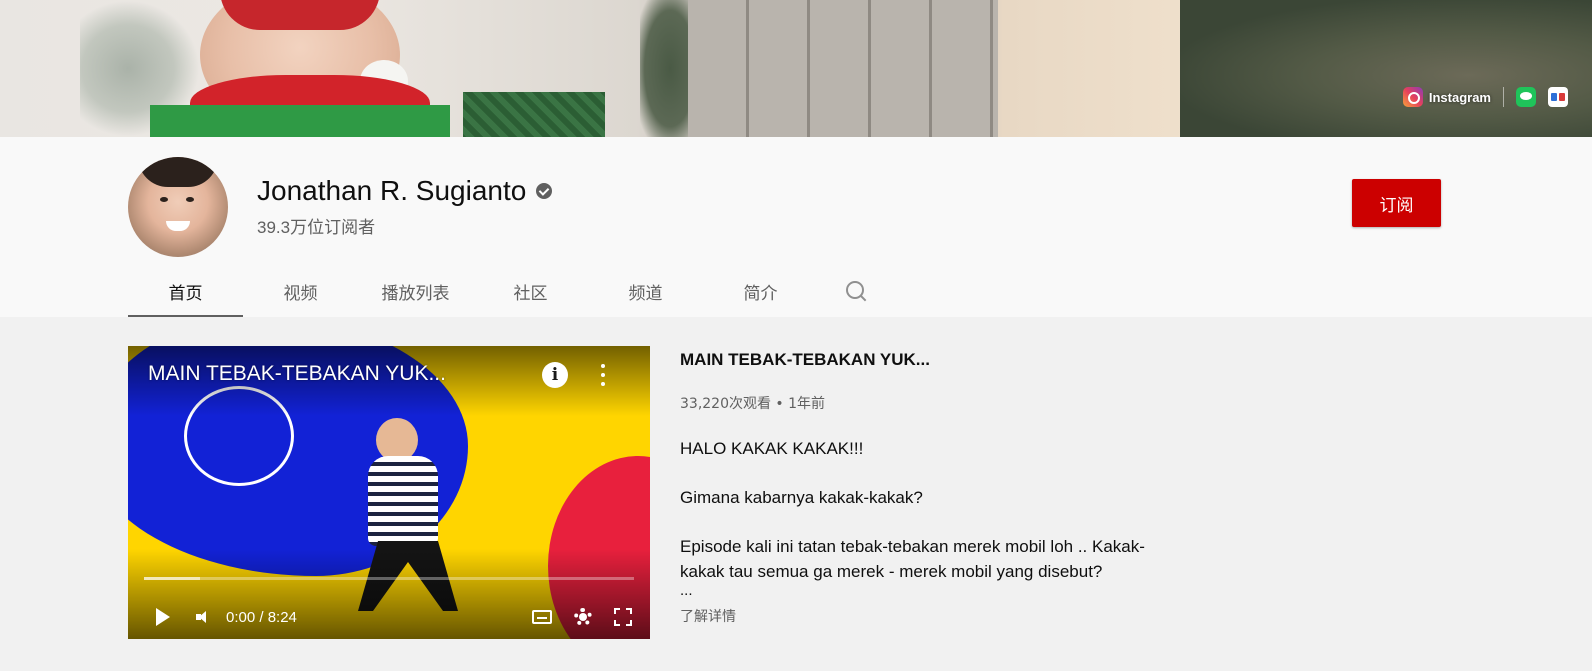  I want to click on featured-video-player: MAIN TEBAK-TEBAKAN YUK... i 0:00 / 8:24, so click(389, 492).